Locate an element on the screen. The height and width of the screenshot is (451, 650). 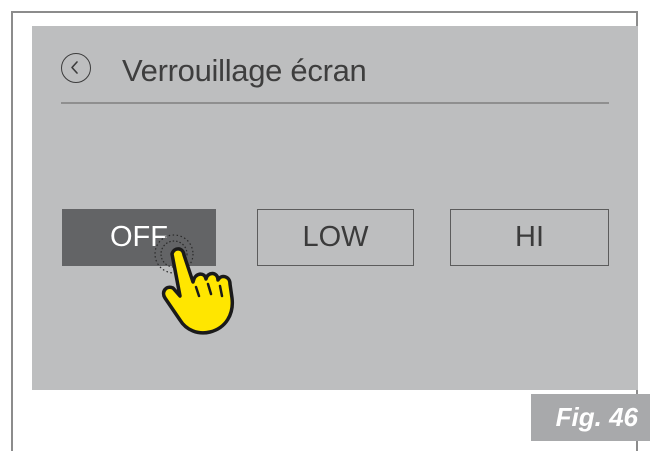
option-low-label: LOW is located at coordinates (335, 237).